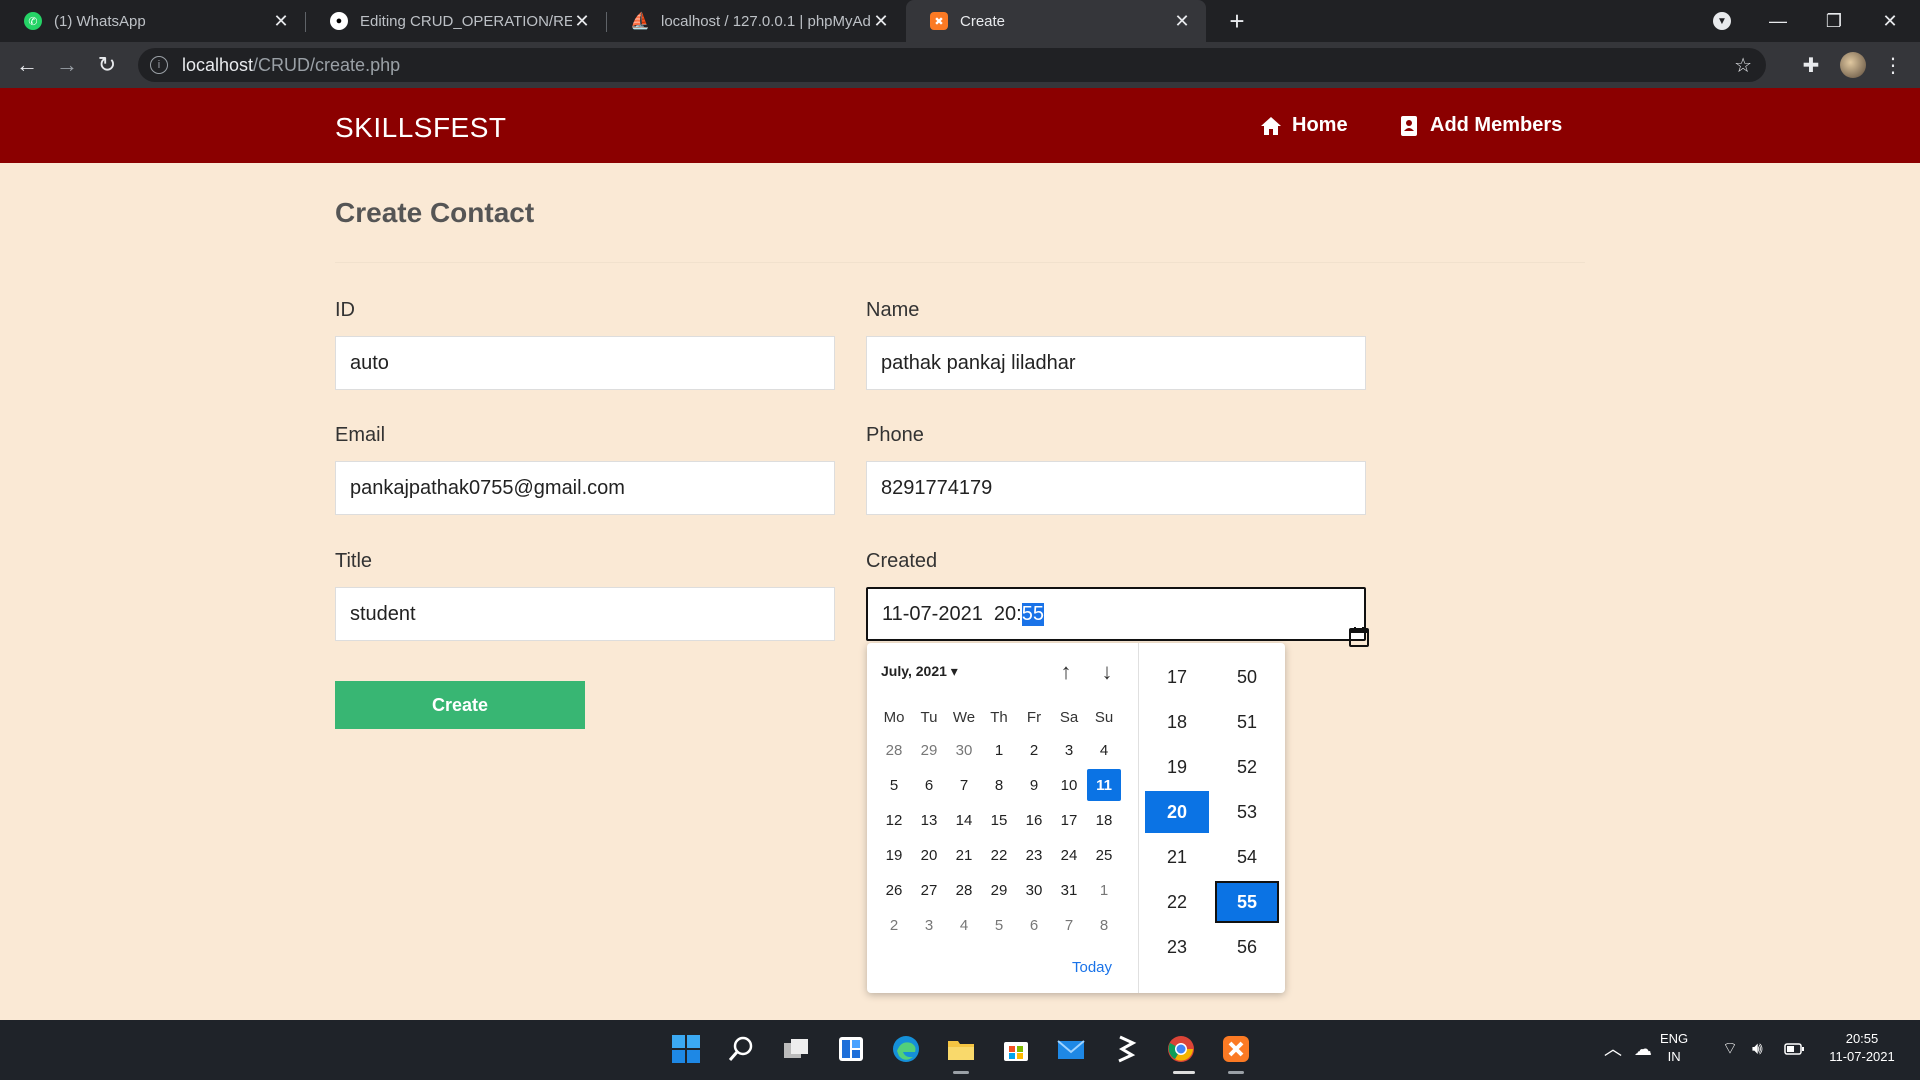 This screenshot has width=1920, height=1080. I want to click on back-button: ←, so click(27, 65).